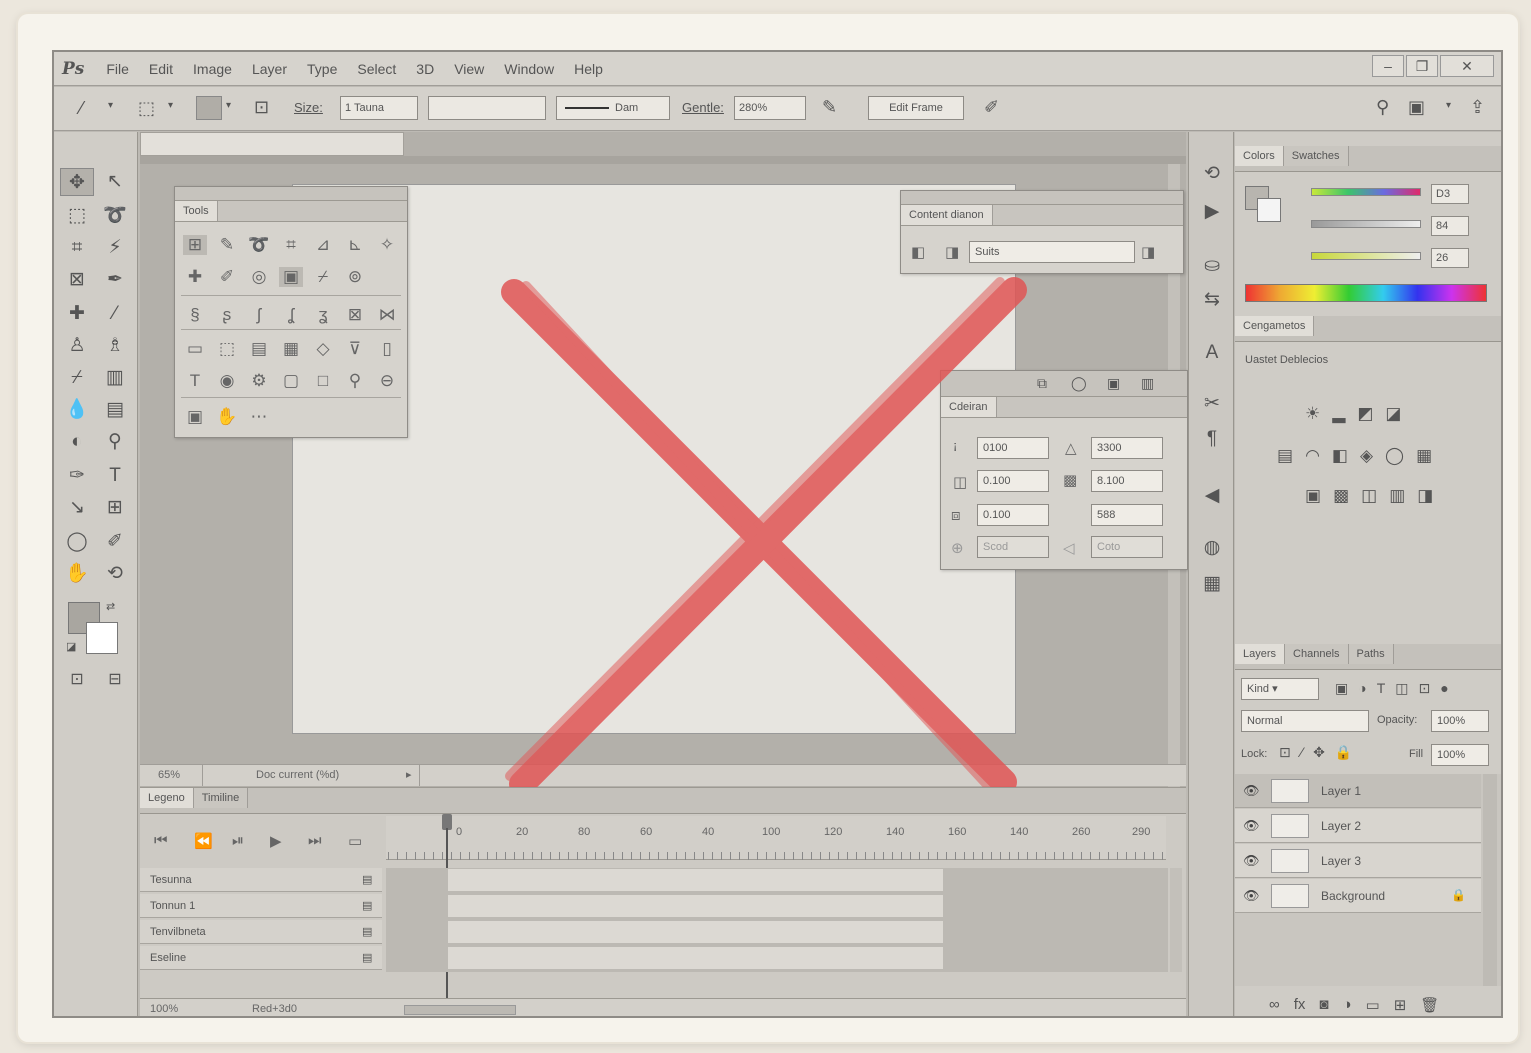  What do you see at coordinates (291, 277) in the screenshot?
I see `history-icon: ▣` at bounding box center [291, 277].